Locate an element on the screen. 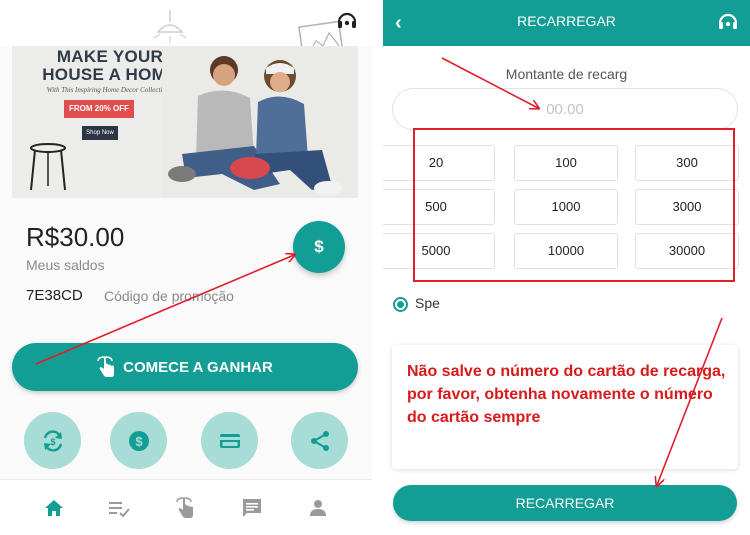  banner-shop-button: Shop Now is located at coordinates (100, 133).